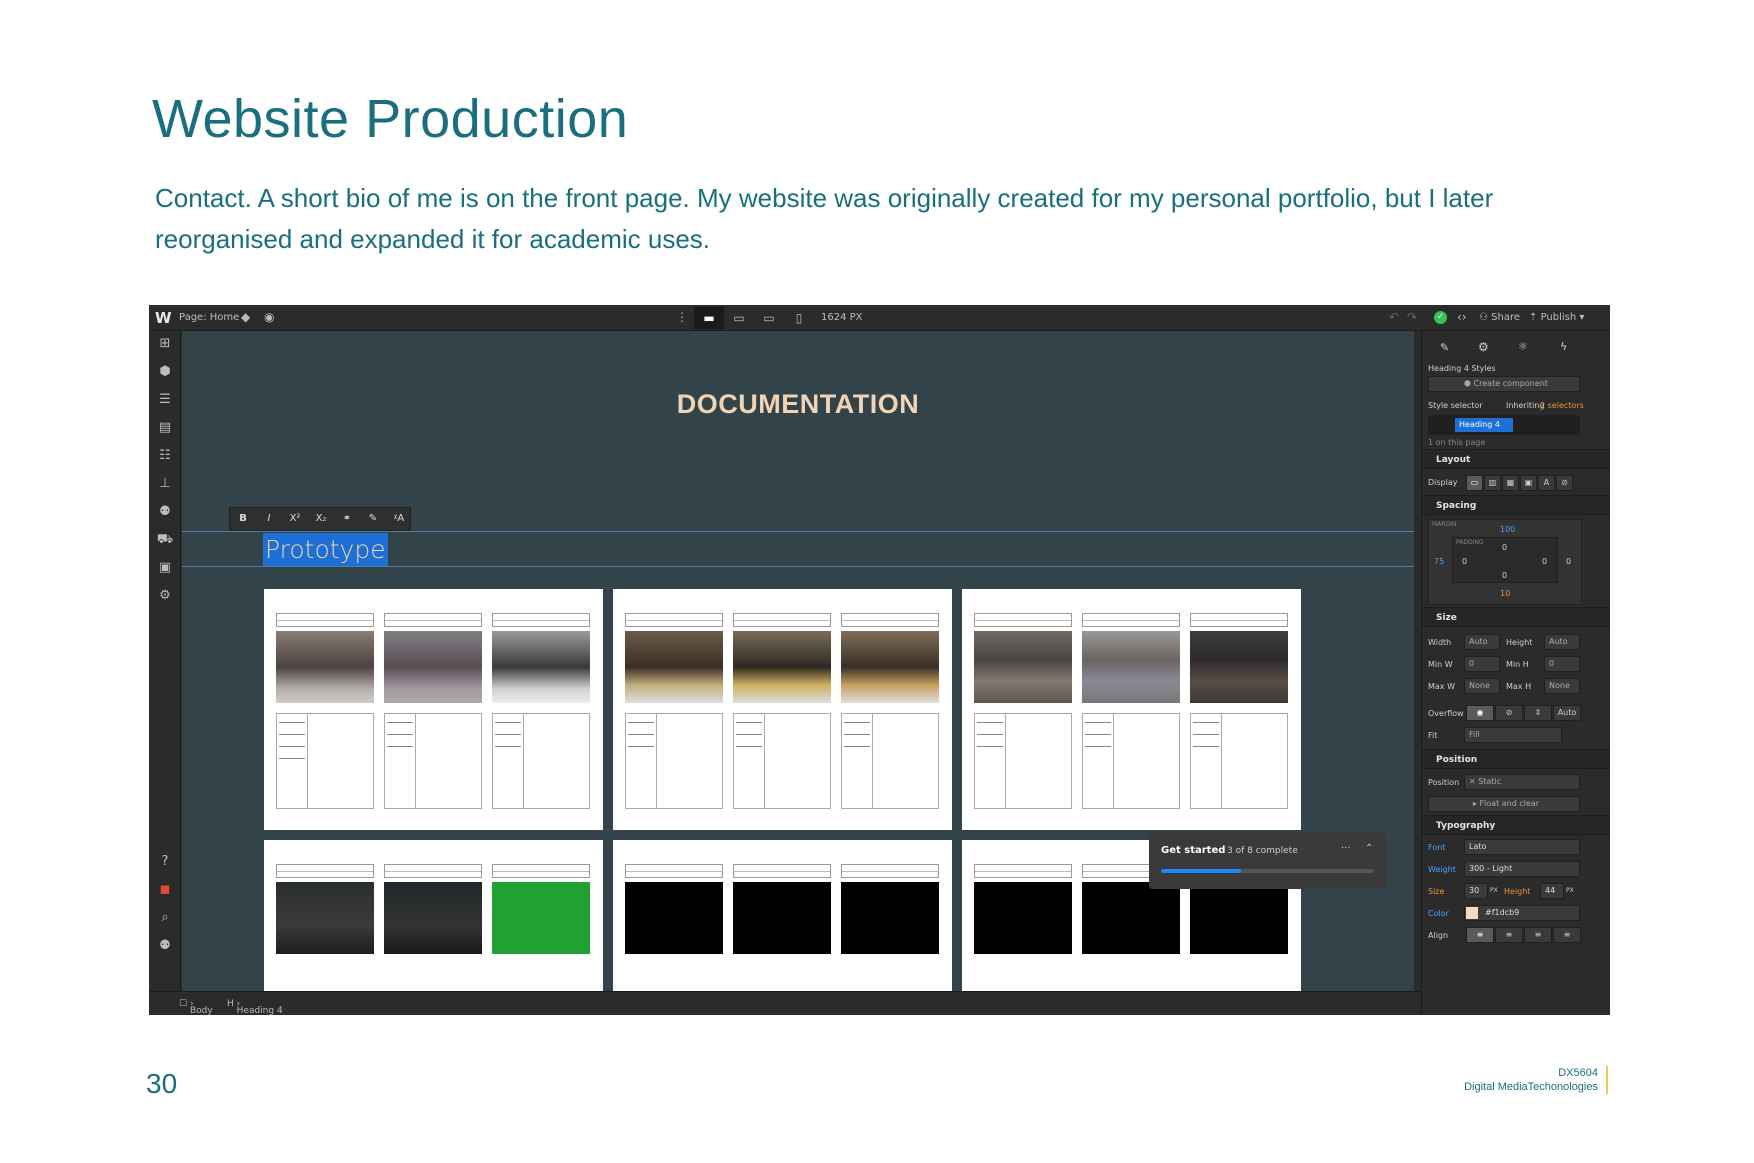 This screenshot has height=1163, width=1754. I want to click on toast-more-icon: ···, so click(1346, 848).